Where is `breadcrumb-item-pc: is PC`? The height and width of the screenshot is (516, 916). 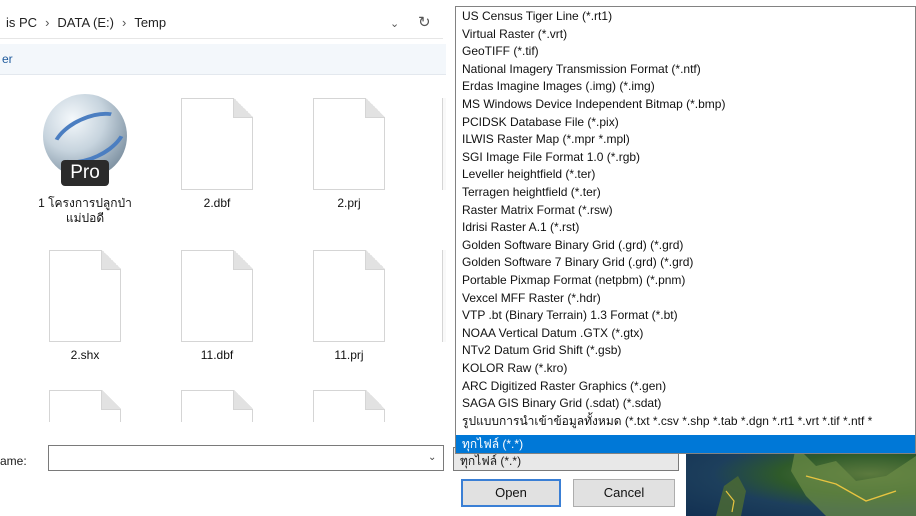
breadcrumb-item-pc: is PC is located at coordinates (21, 22).